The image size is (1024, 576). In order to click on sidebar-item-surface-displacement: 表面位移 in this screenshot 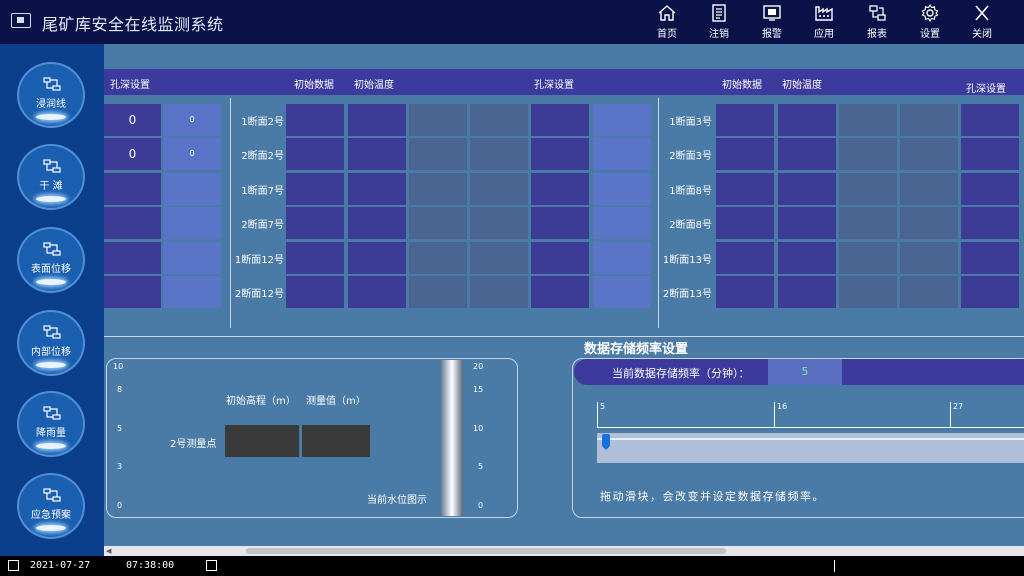, I will do `click(51, 260)`.